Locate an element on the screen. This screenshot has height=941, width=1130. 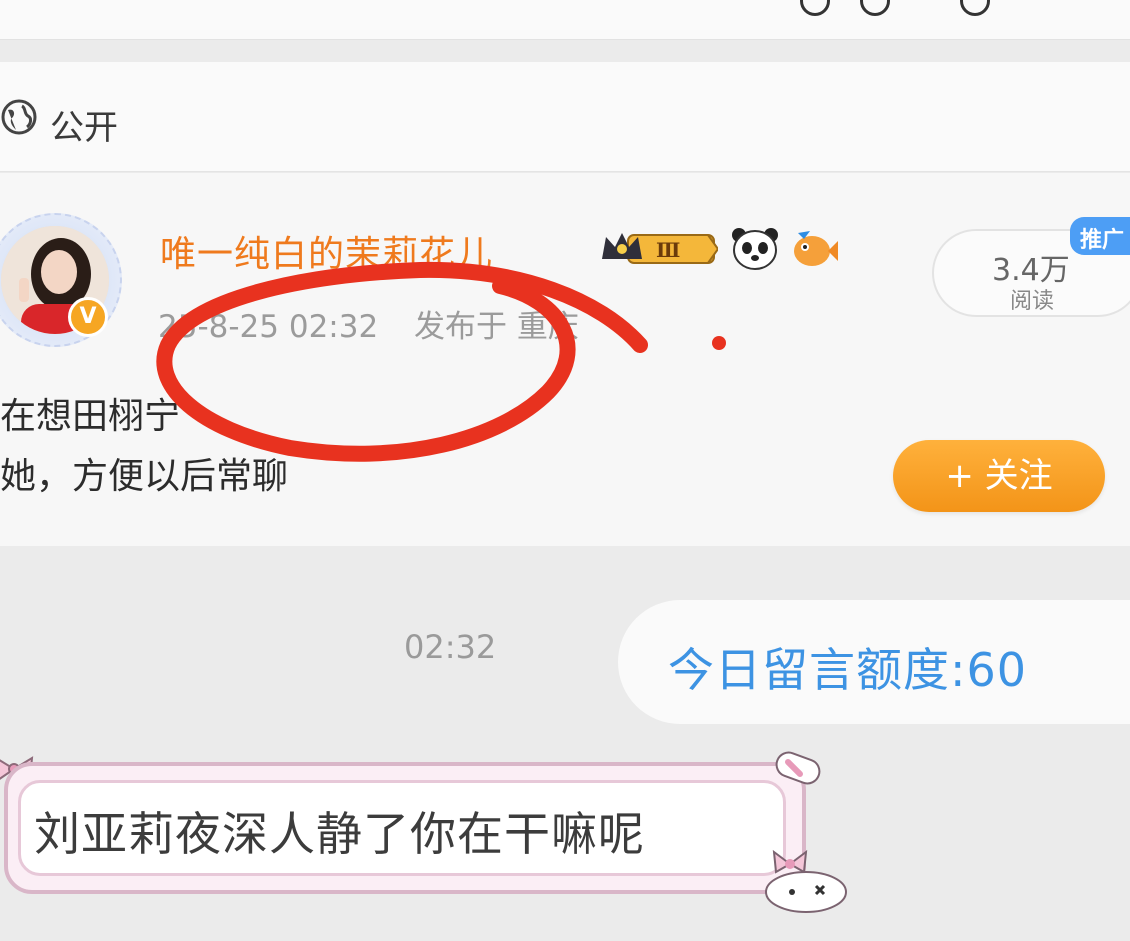
username: 唯一纯白的茉莉花儿 is located at coordinates (326, 251).